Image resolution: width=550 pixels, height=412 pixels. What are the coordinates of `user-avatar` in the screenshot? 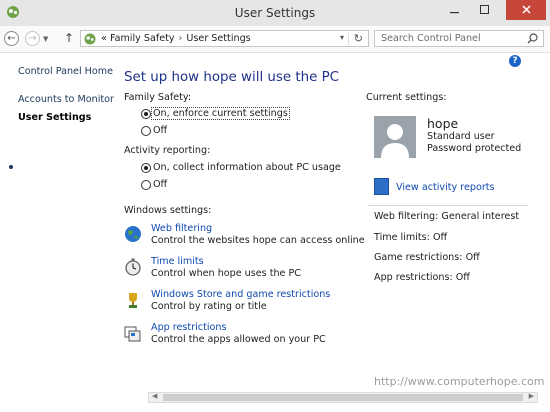 It's located at (395, 137).